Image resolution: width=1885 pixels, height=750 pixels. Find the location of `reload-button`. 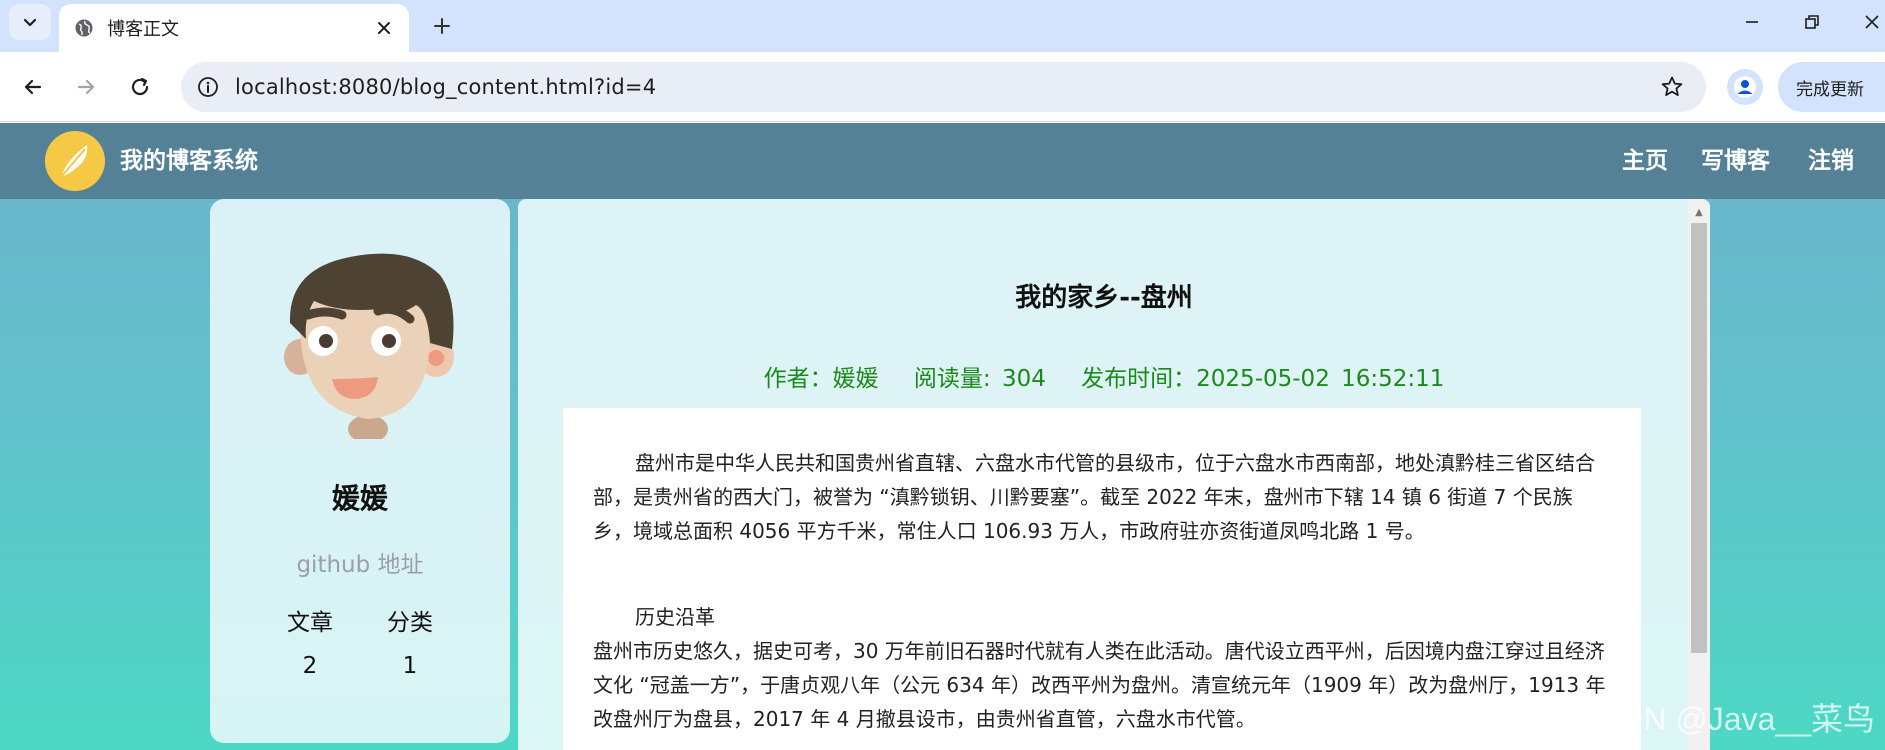

reload-button is located at coordinates (140, 87).